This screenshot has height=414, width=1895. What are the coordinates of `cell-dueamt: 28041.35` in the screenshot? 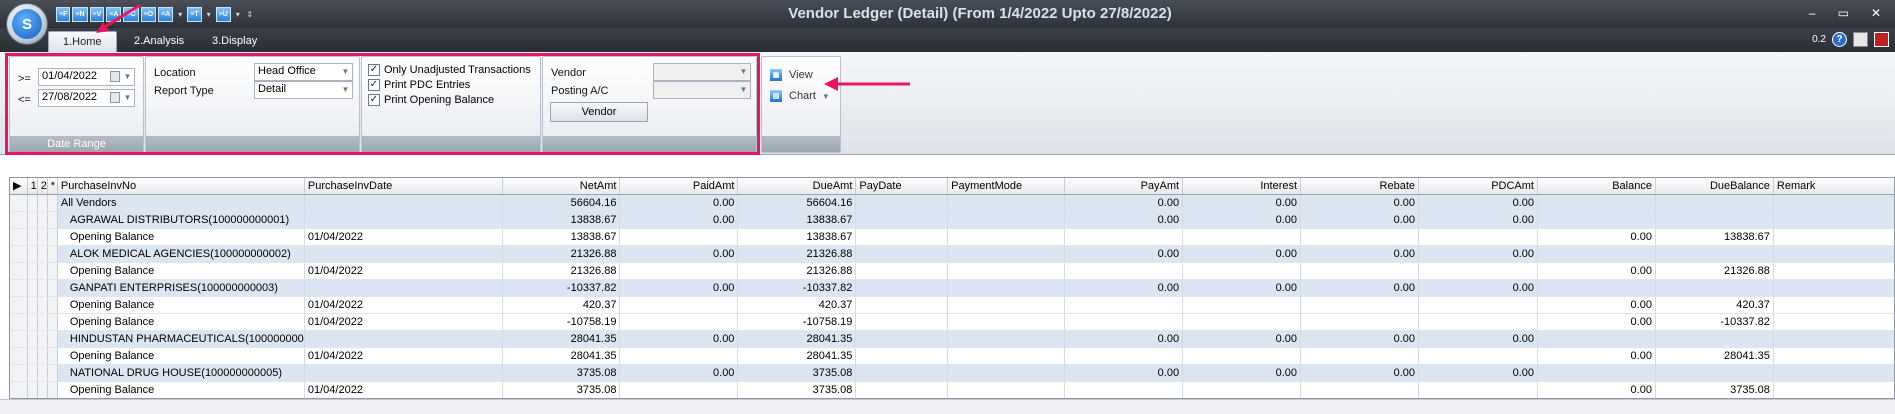 It's located at (797, 356).